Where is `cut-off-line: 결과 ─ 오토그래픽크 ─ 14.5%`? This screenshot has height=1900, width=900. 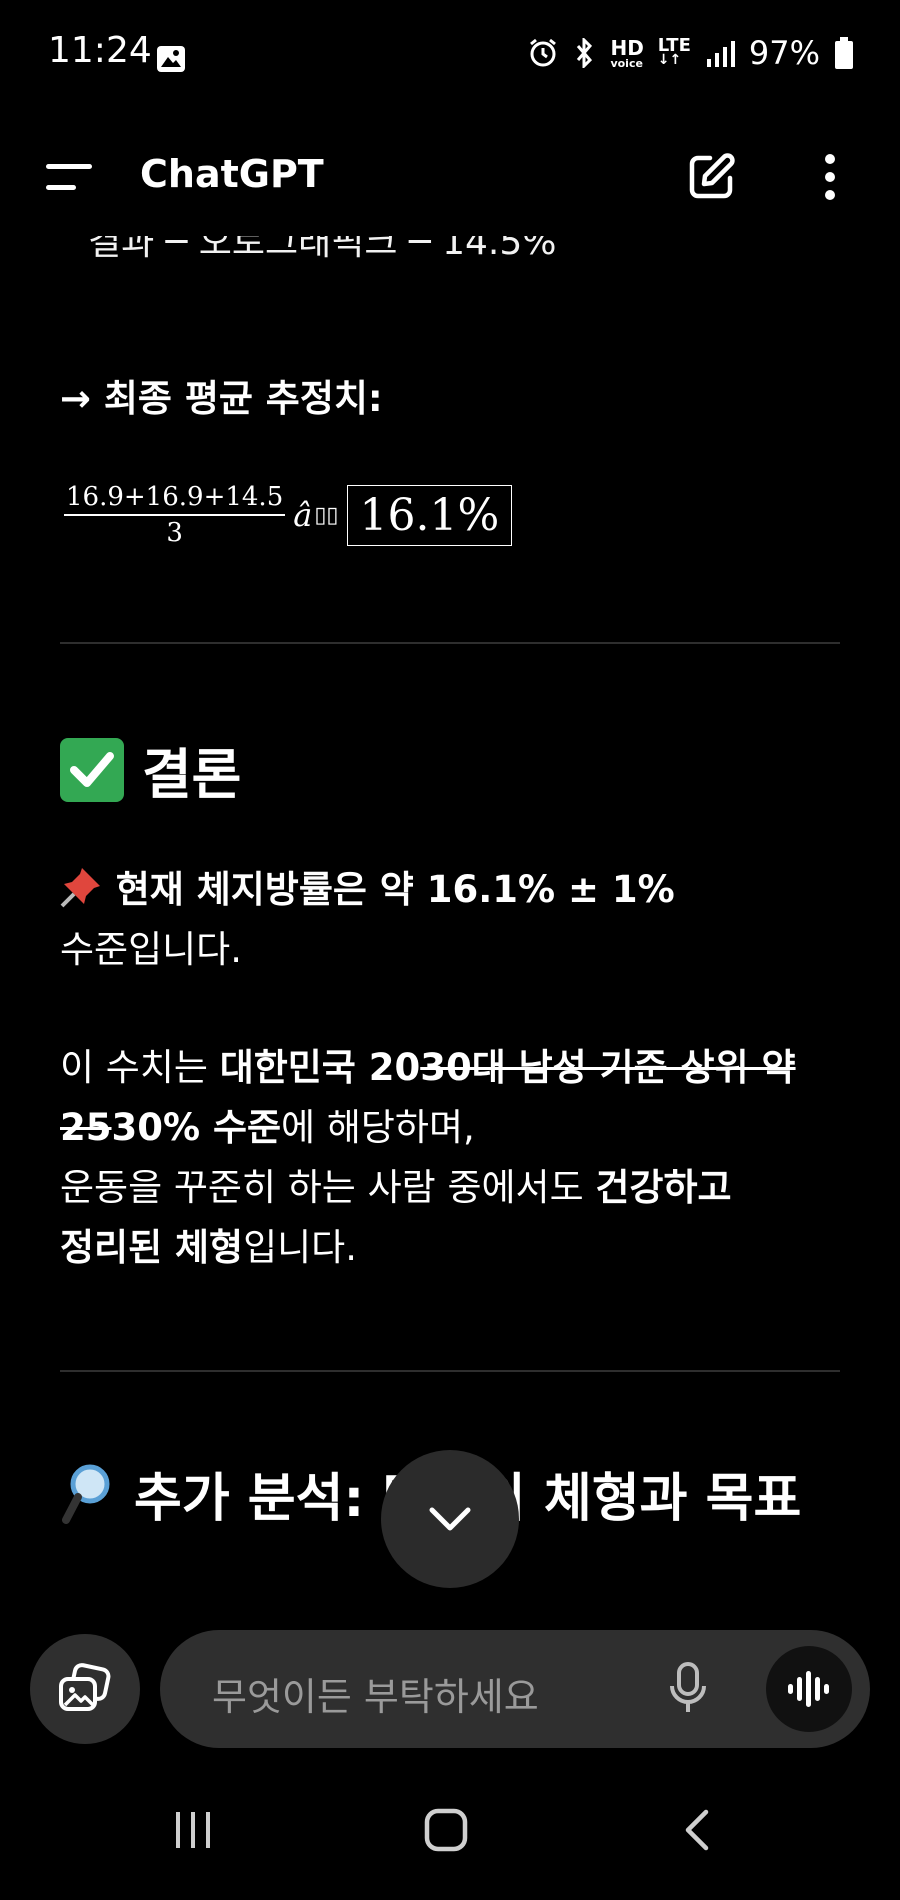 cut-off-line: 결과 ─ 오토그래픽크 ─ 14.5% is located at coordinates (322, 249).